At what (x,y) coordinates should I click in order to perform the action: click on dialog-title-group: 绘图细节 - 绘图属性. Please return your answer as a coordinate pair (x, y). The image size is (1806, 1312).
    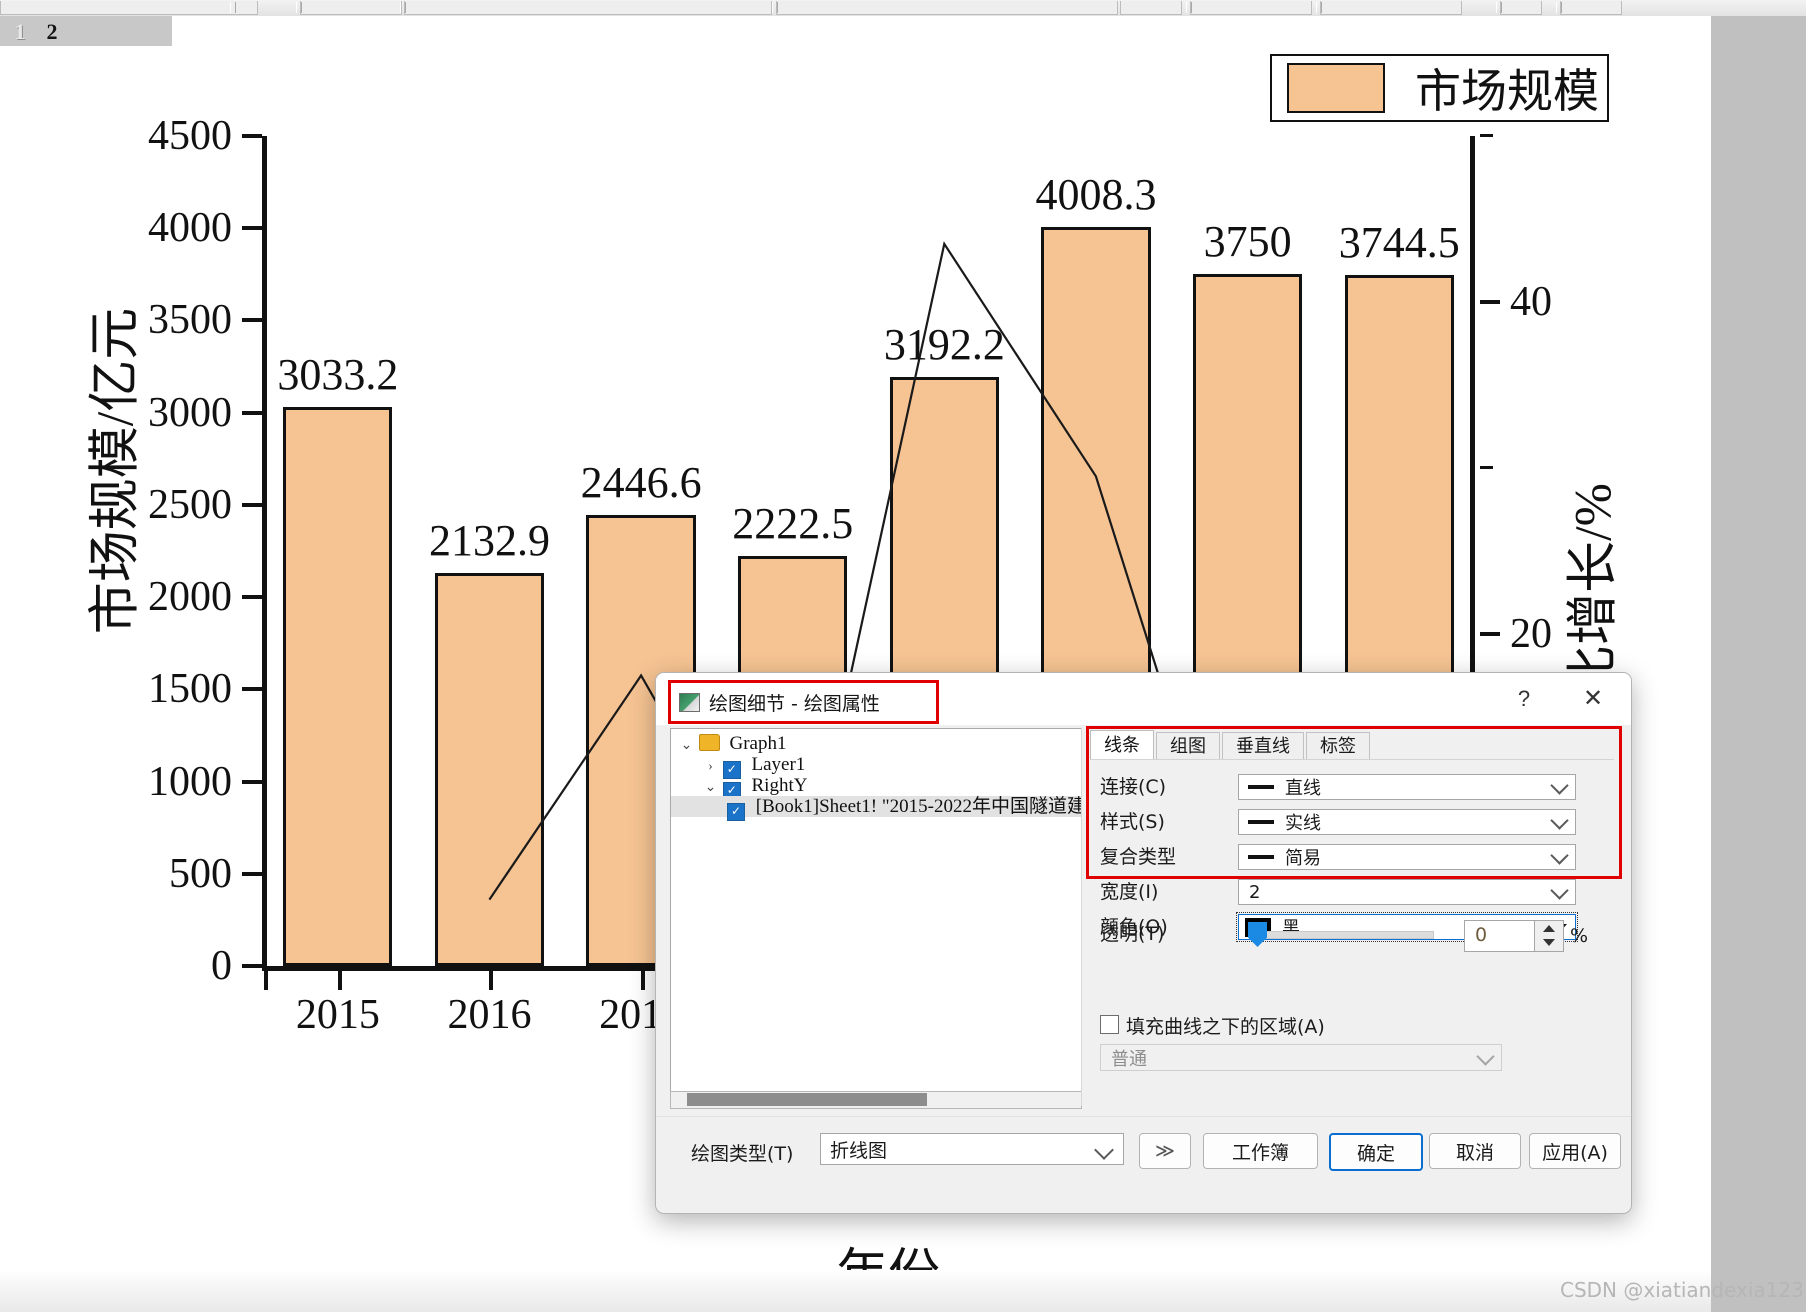
    Looking at the image, I should click on (803, 702).